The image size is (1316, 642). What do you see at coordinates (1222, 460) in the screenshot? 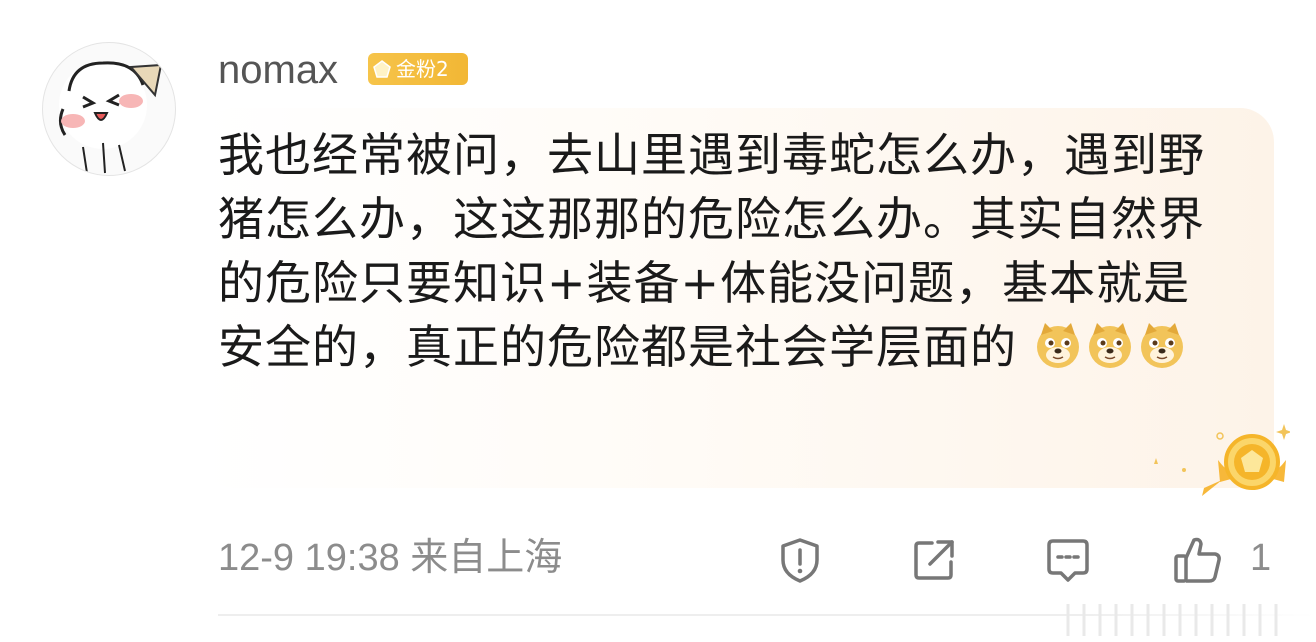
I see `fan-medal-icon` at bounding box center [1222, 460].